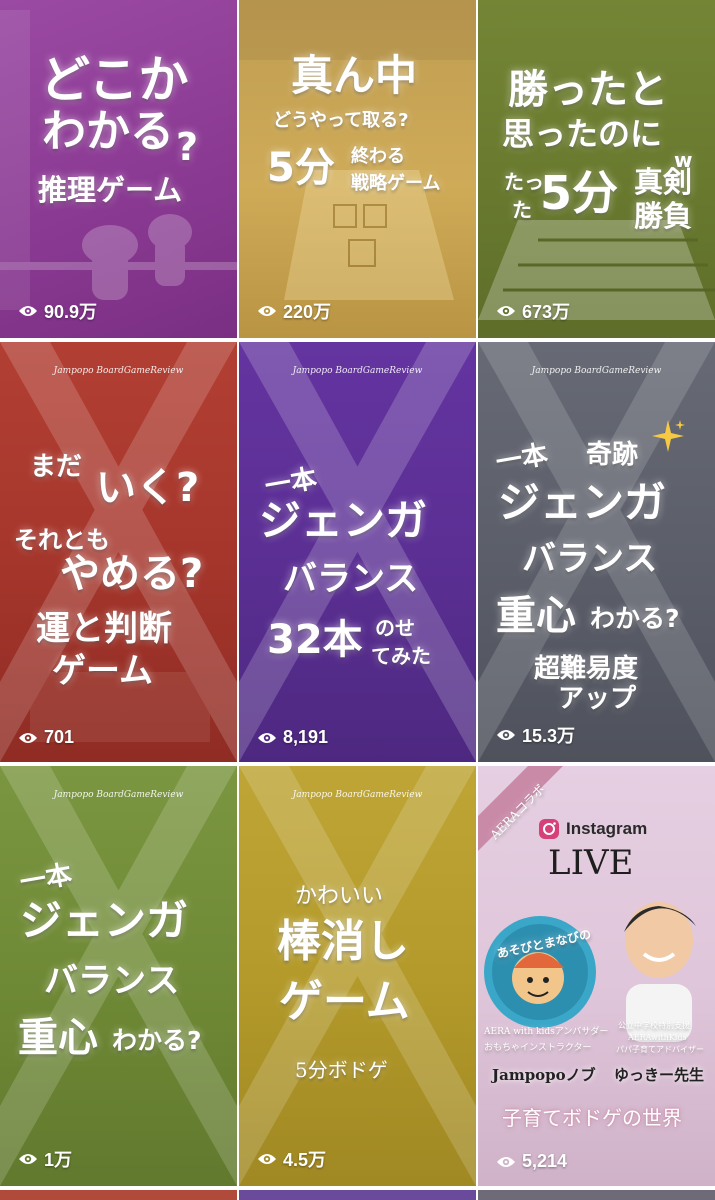 Image resolution: width=715 pixels, height=1200 pixels. Describe the element at coordinates (187, 147) in the screenshot. I see `title-question: ?` at that location.